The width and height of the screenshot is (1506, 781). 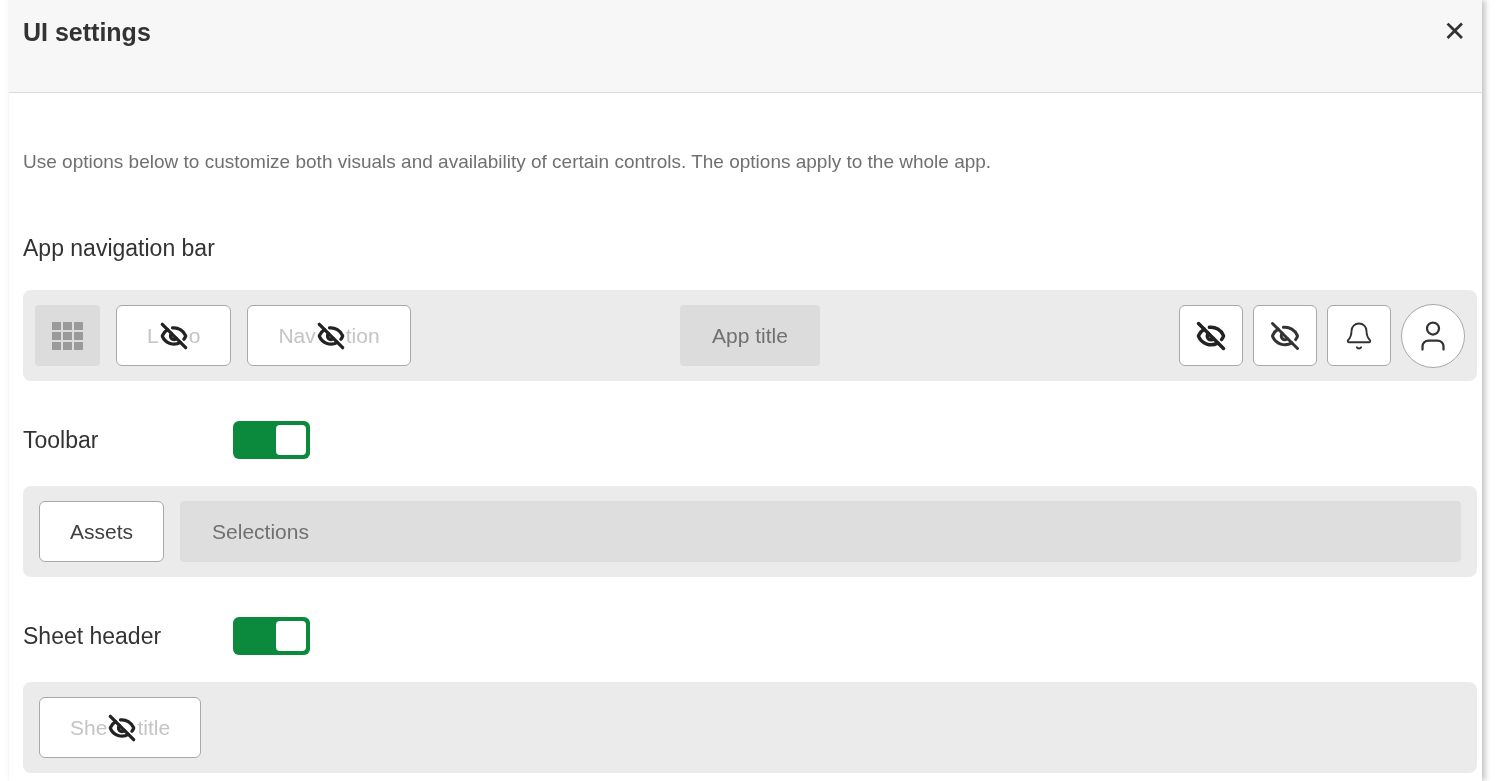 What do you see at coordinates (61, 440) in the screenshot?
I see `section-title: Toolbar` at bounding box center [61, 440].